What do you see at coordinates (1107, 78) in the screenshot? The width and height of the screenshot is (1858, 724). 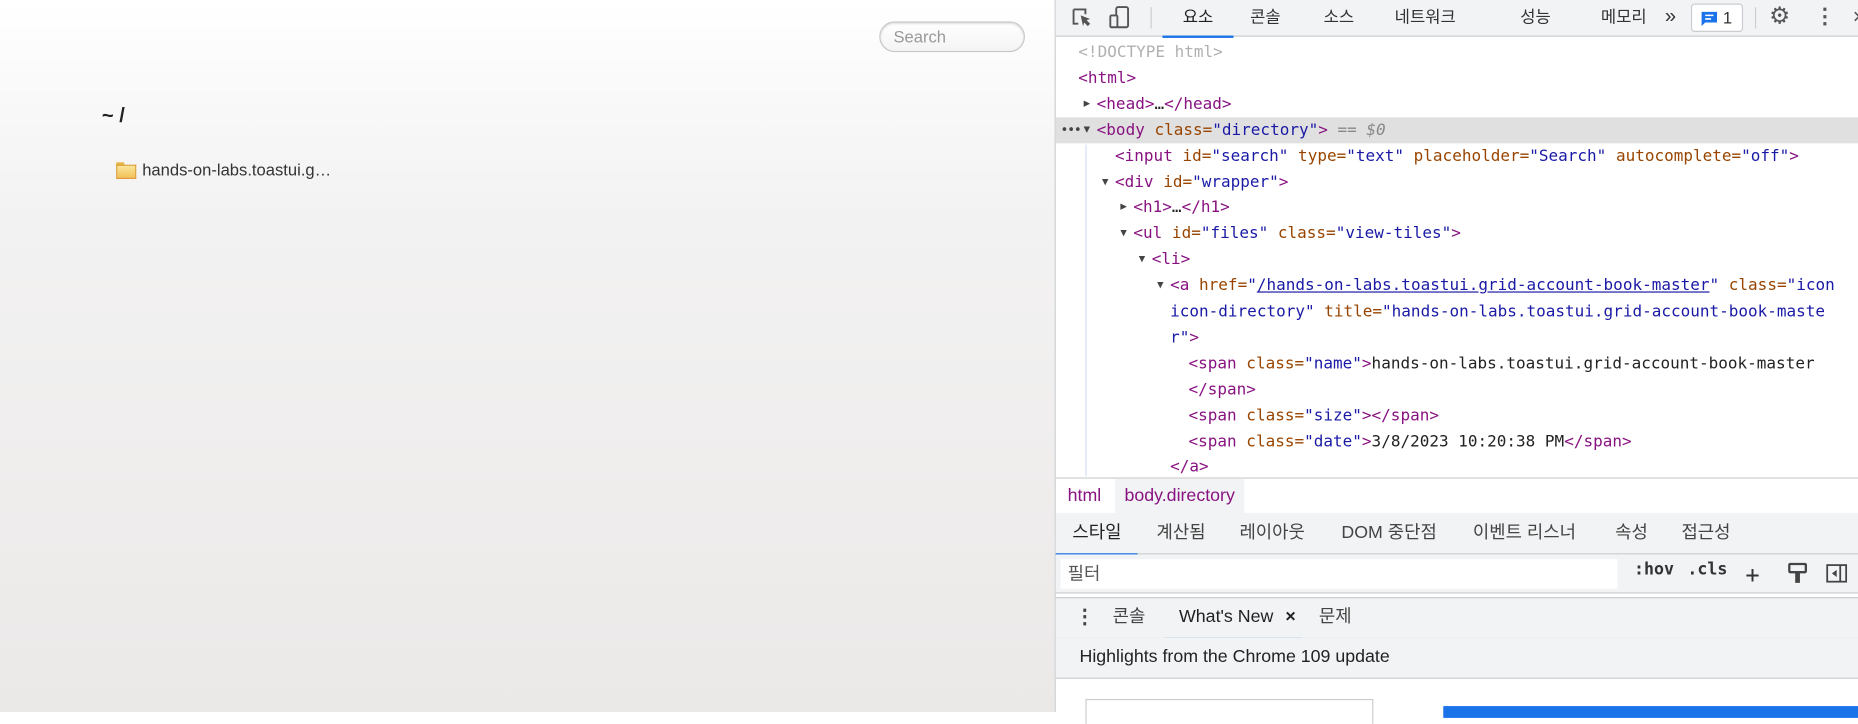 I see `token-tag: <html>` at bounding box center [1107, 78].